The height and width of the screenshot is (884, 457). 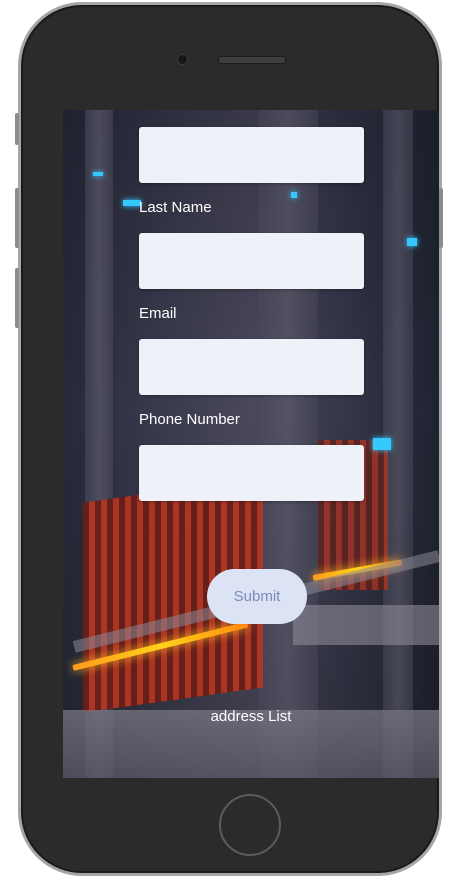 I want to click on home-button-icon, so click(x=250, y=825).